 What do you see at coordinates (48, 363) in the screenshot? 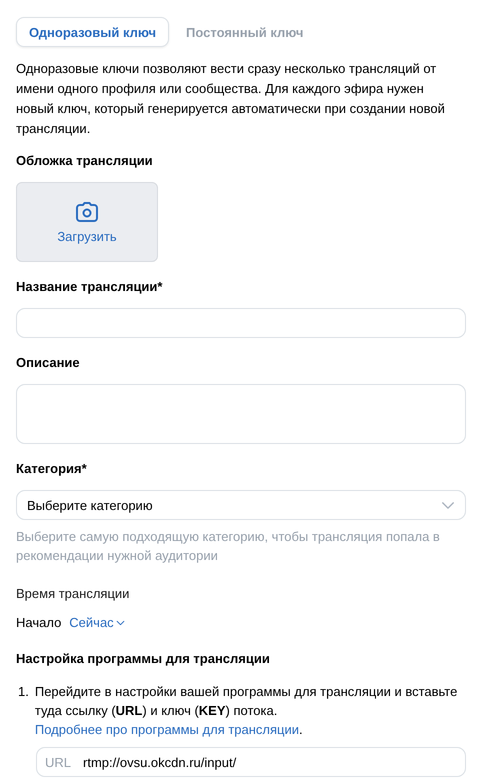
I see `field-label: Описание` at bounding box center [48, 363].